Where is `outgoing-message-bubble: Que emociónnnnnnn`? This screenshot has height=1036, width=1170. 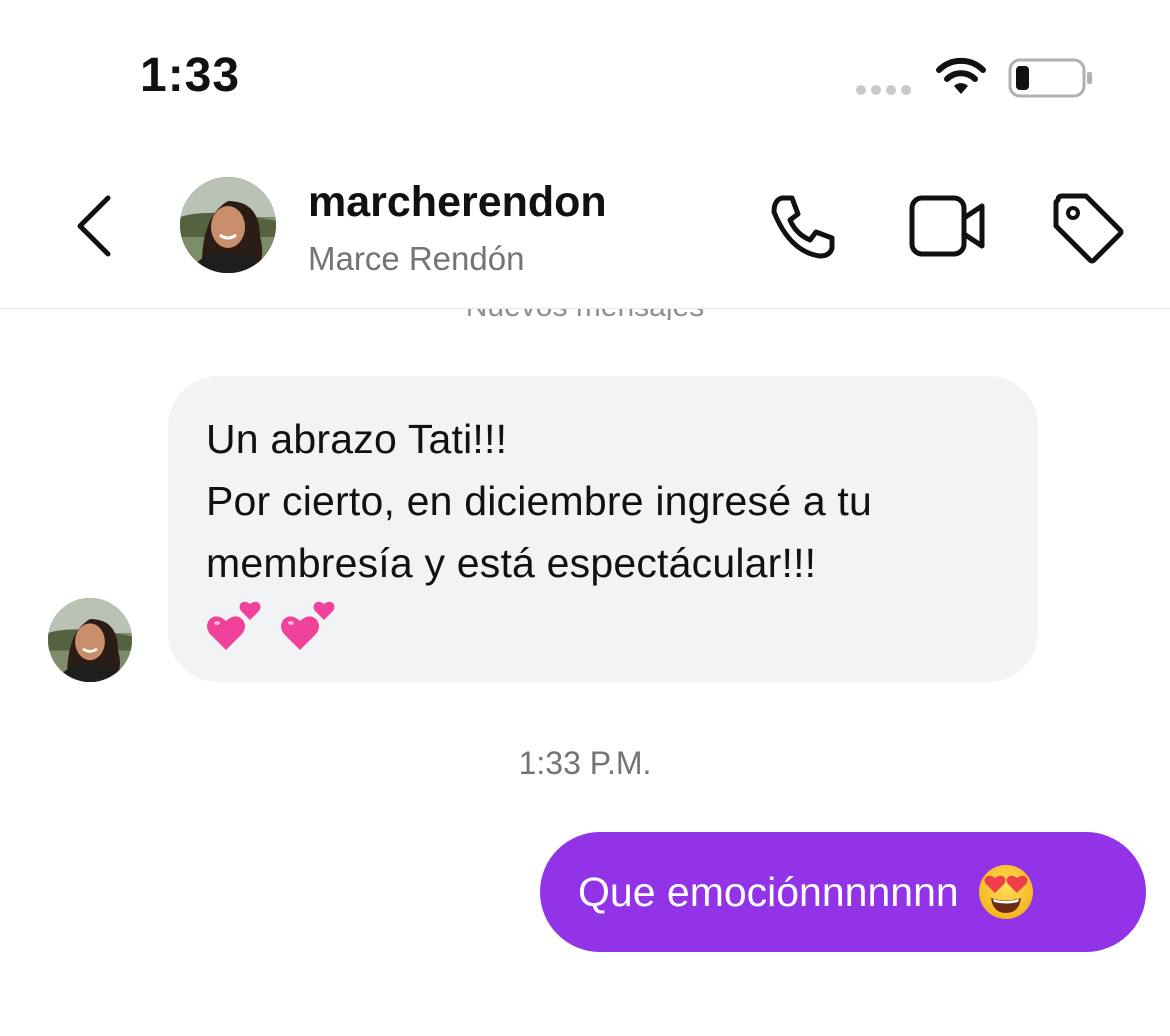
outgoing-message-bubble: Que emociónnnnnnn is located at coordinates (843, 892).